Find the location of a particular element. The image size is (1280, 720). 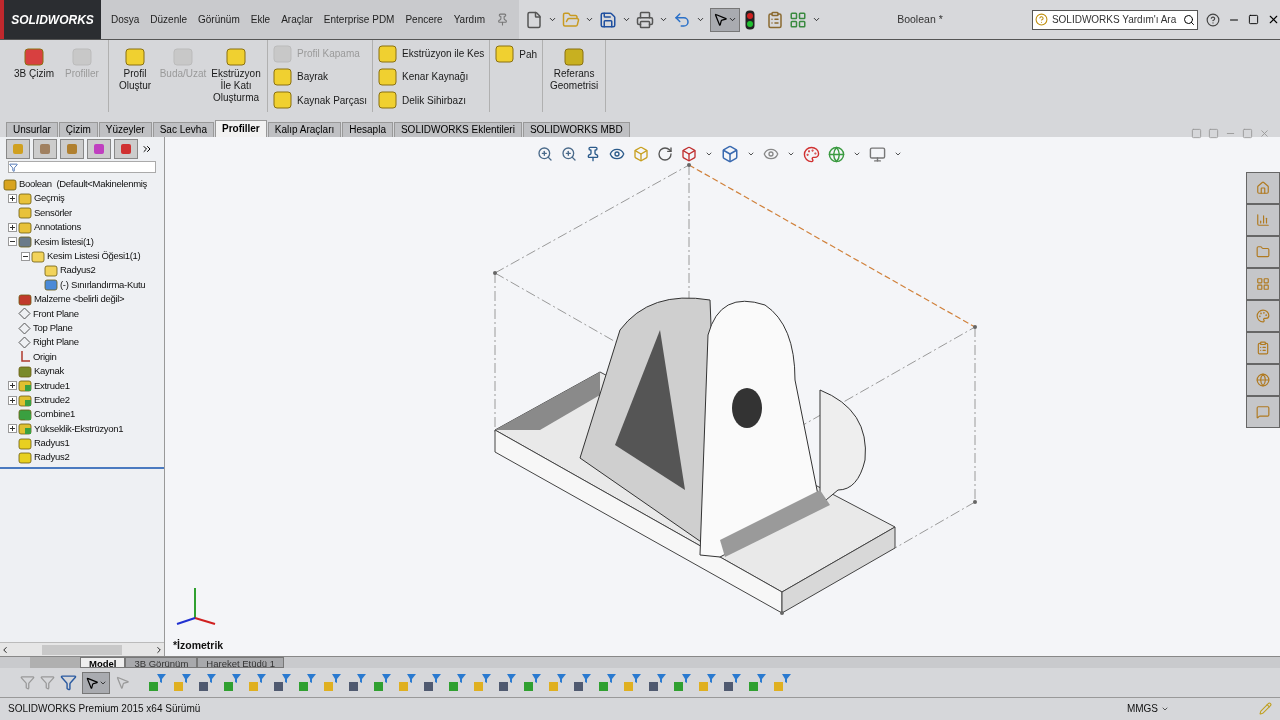

file-properties-icon is located at coordinates (775, 19).